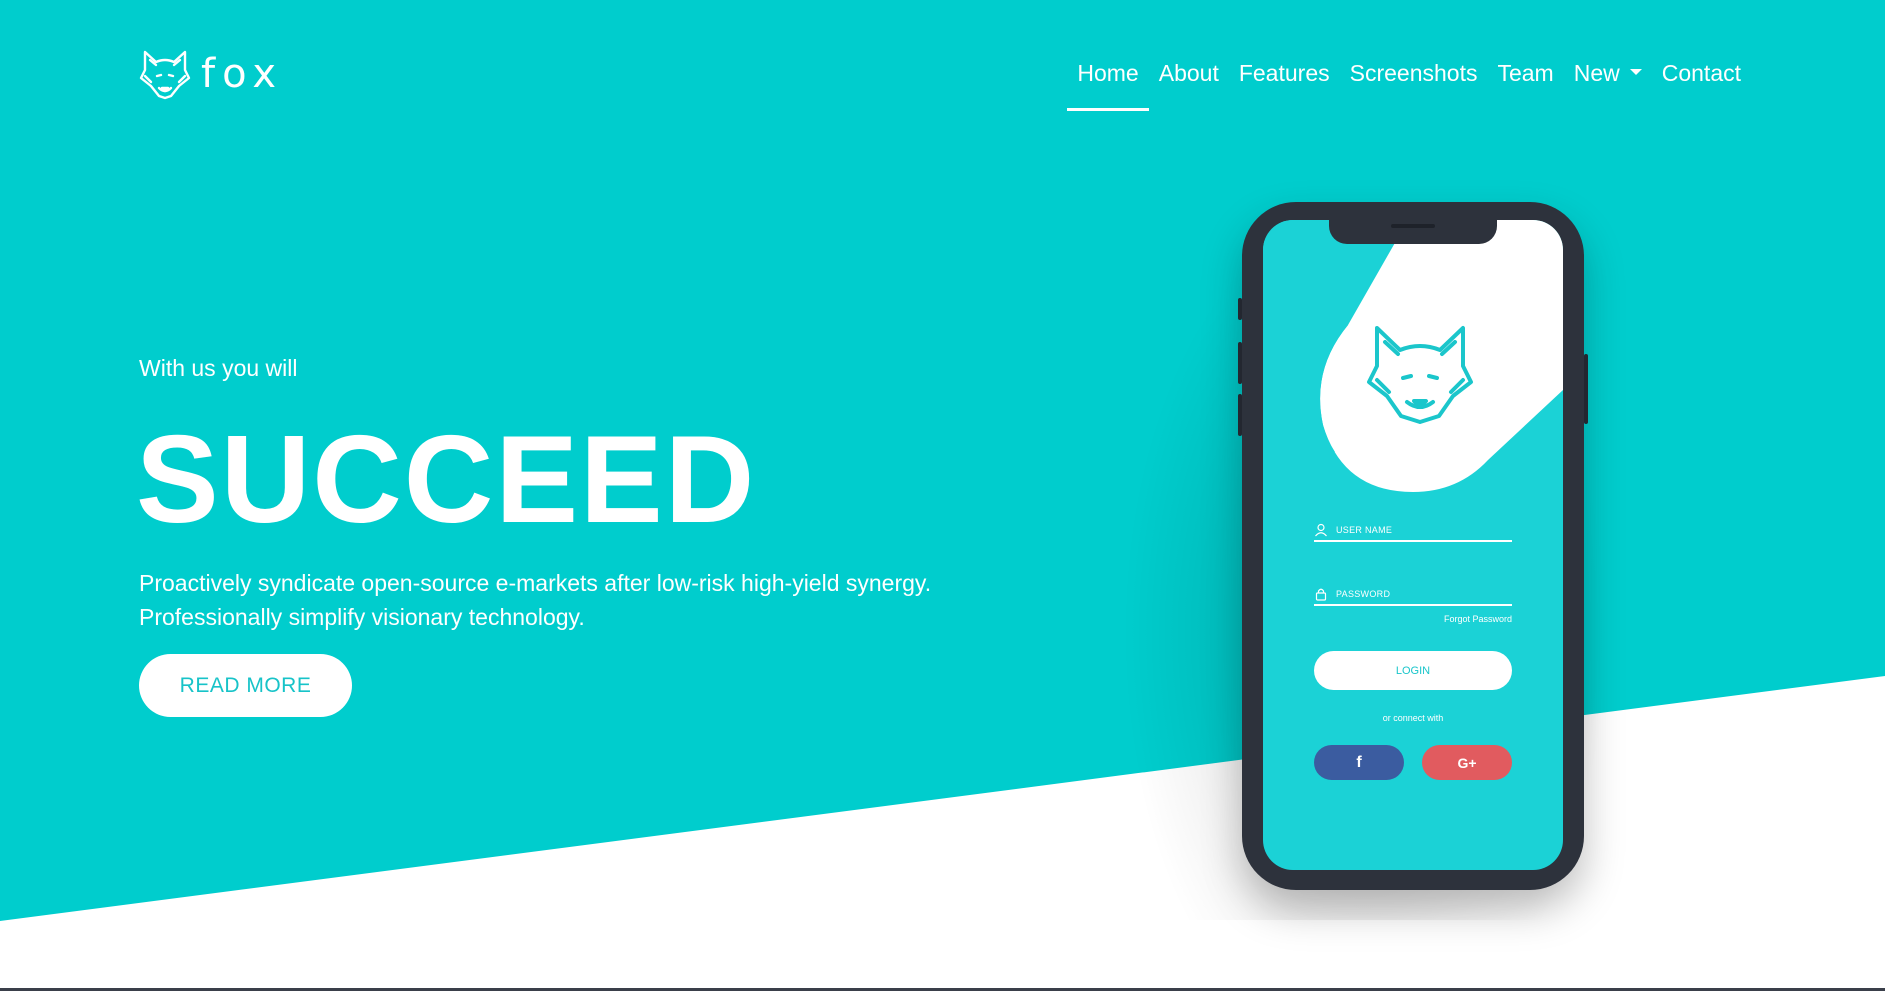 Image resolution: width=1885 pixels, height=991 pixels. Describe the element at coordinates (1701, 73) in the screenshot. I see `nav-item-label: Contact` at that location.